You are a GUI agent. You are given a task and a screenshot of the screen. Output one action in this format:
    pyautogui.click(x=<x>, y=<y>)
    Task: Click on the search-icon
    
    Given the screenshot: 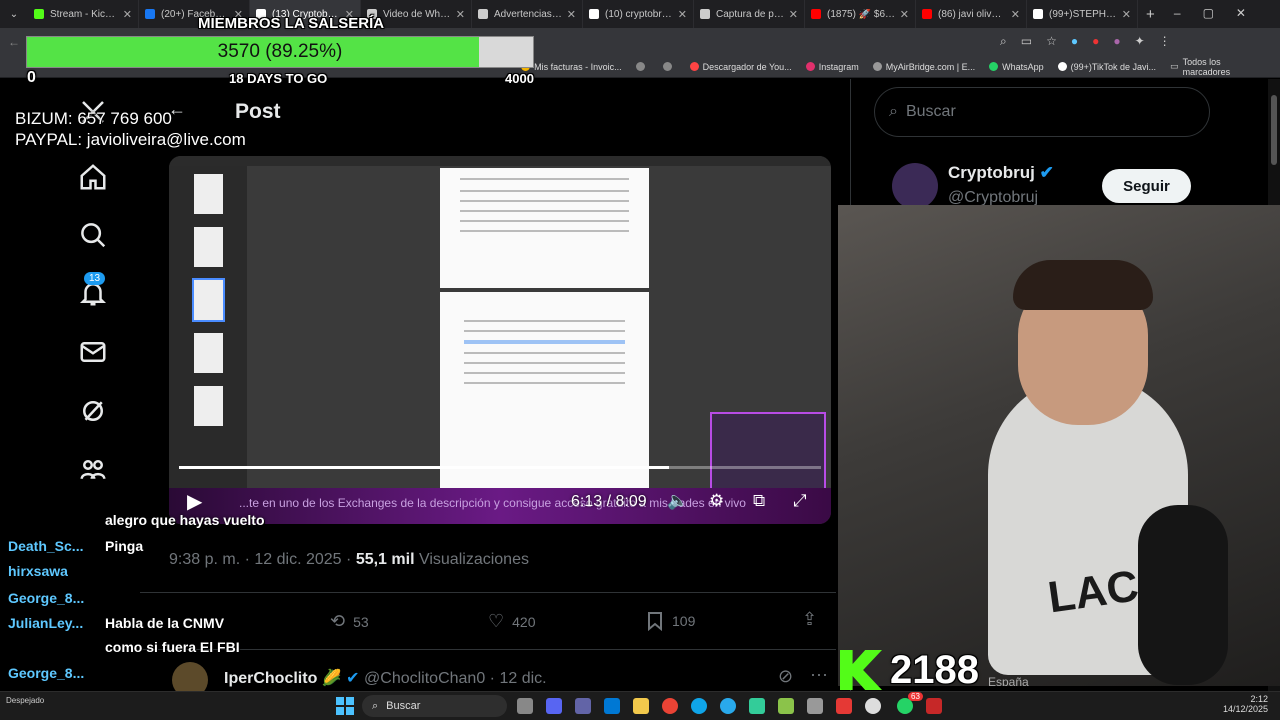 What is the action you would take?
    pyautogui.click(x=93, y=235)
    